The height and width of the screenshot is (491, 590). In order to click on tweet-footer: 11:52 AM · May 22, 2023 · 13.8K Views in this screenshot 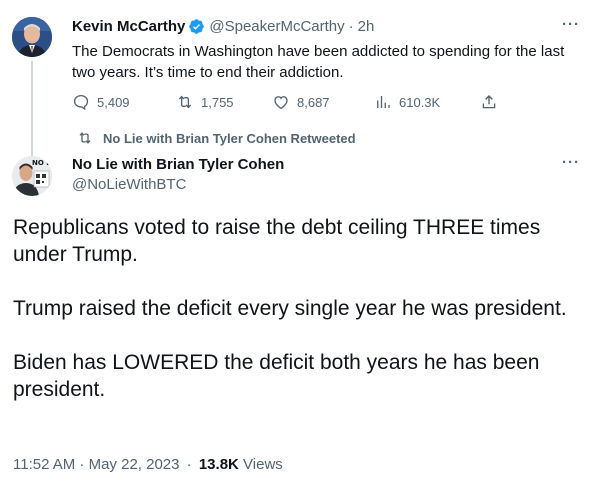, I will do `click(148, 464)`.